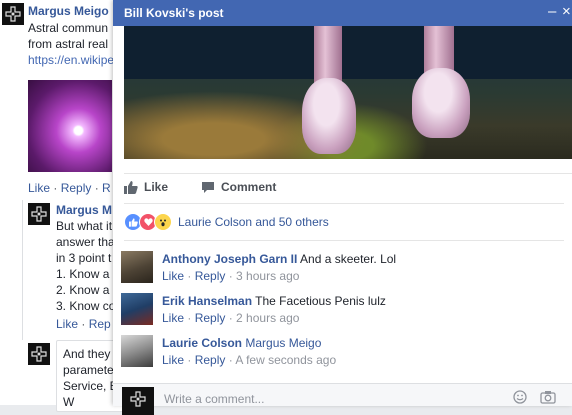 The height and width of the screenshot is (415, 572). Describe the element at coordinates (70, 126) in the screenshot. I see `post-image` at that location.